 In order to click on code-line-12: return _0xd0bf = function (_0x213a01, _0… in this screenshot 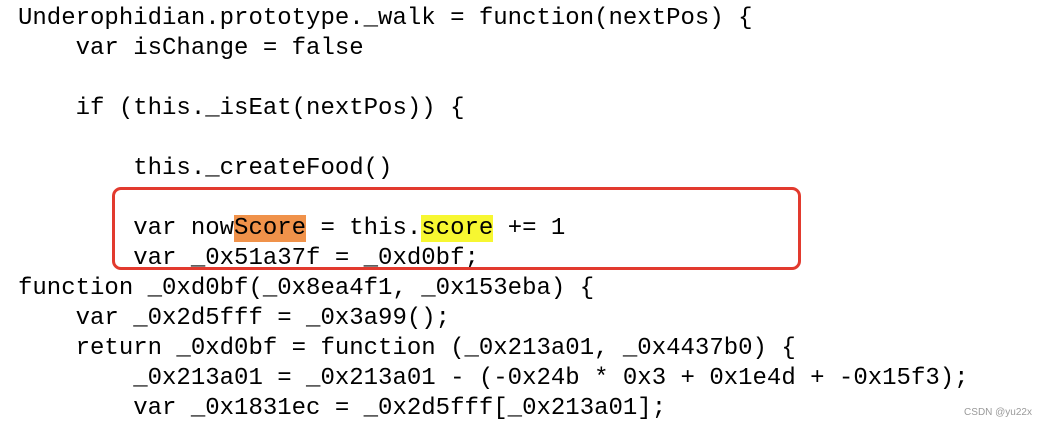, I will do `click(407, 348)`.